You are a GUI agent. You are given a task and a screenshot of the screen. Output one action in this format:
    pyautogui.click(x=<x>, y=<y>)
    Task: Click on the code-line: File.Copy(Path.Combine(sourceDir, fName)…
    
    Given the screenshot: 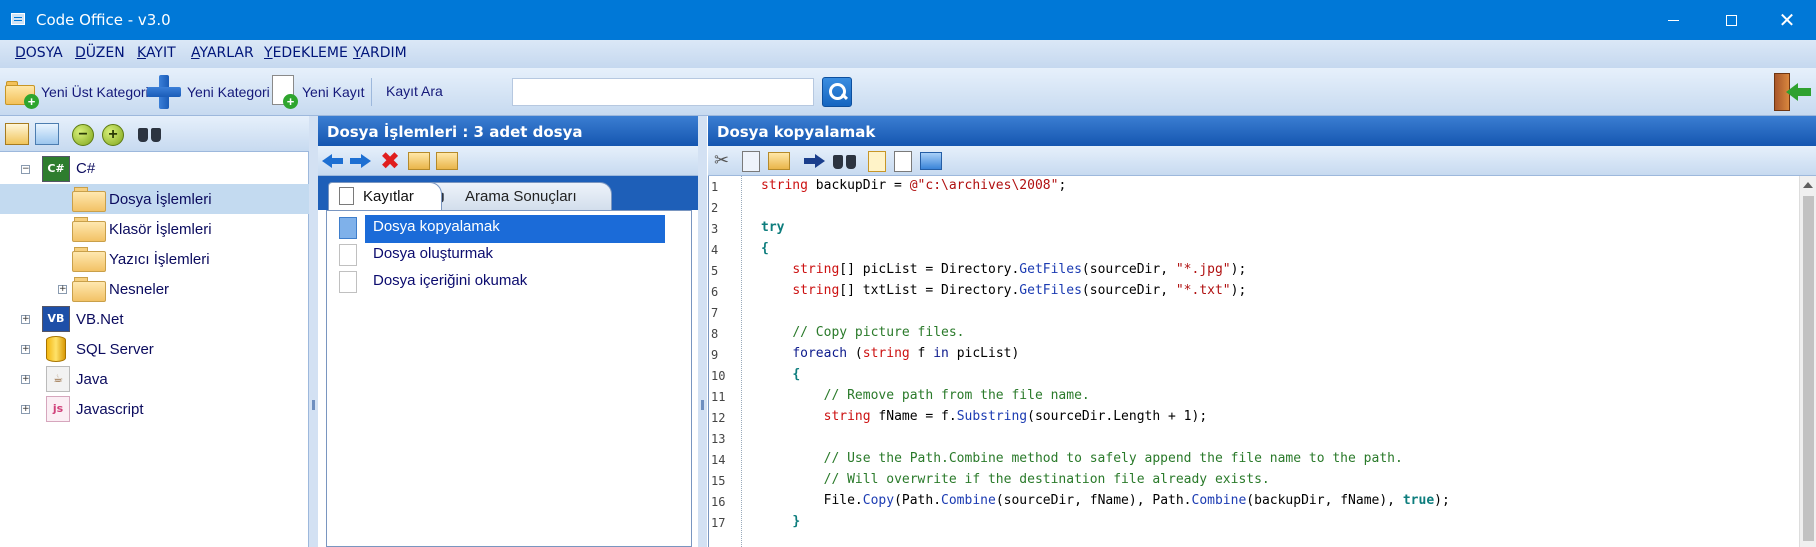 What is the action you would take?
    pyautogui.click(x=1105, y=500)
    